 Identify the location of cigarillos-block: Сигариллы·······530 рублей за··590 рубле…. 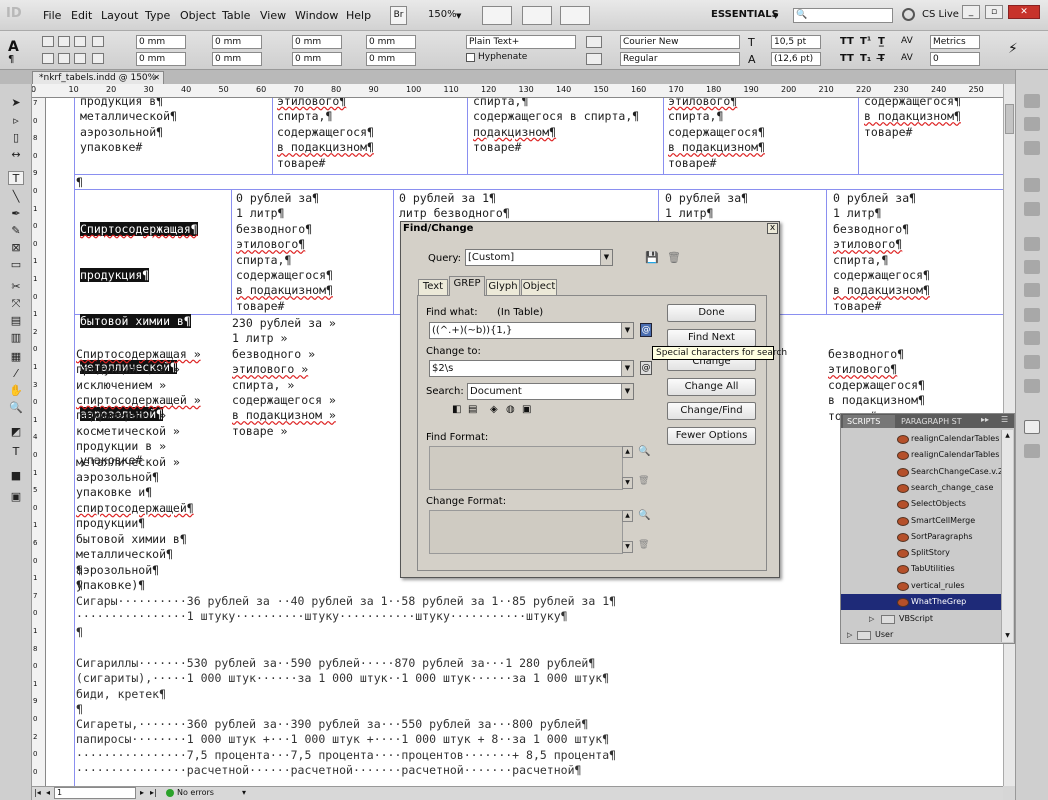
(342, 687).